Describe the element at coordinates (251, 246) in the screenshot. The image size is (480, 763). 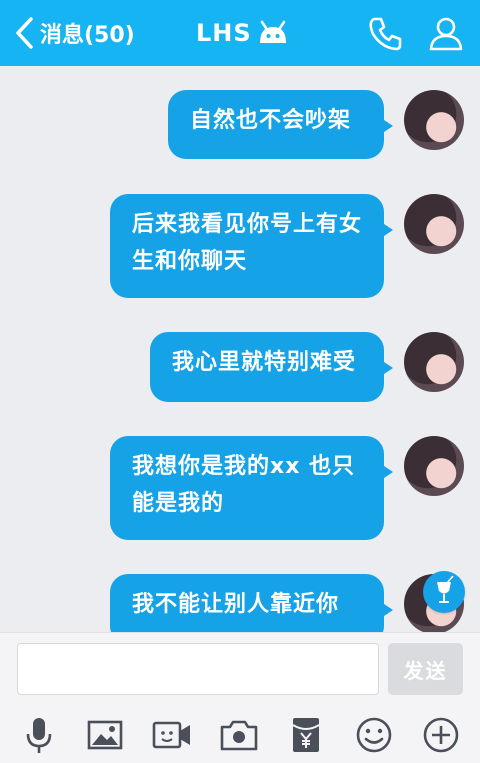
I see `message-bubble: 后来我看见你号上有女生和你聊天` at that location.